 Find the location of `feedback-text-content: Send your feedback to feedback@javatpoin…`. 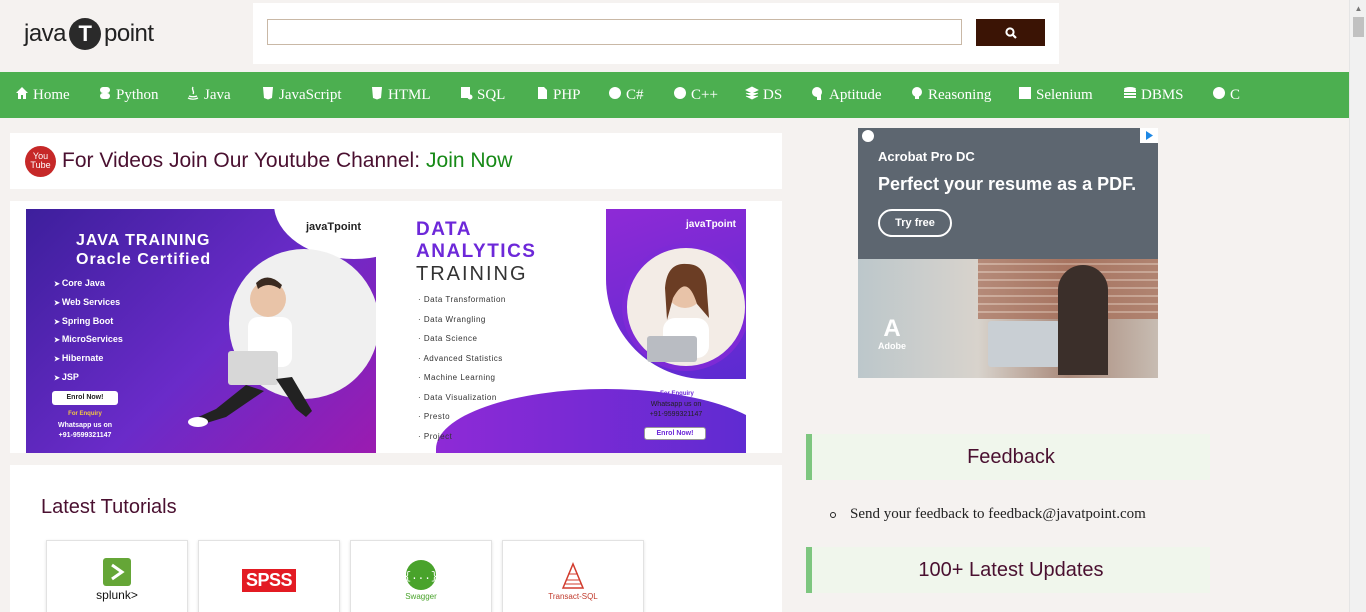

feedback-text-content: Send your feedback to feedback@javatpoin… is located at coordinates (998, 514).